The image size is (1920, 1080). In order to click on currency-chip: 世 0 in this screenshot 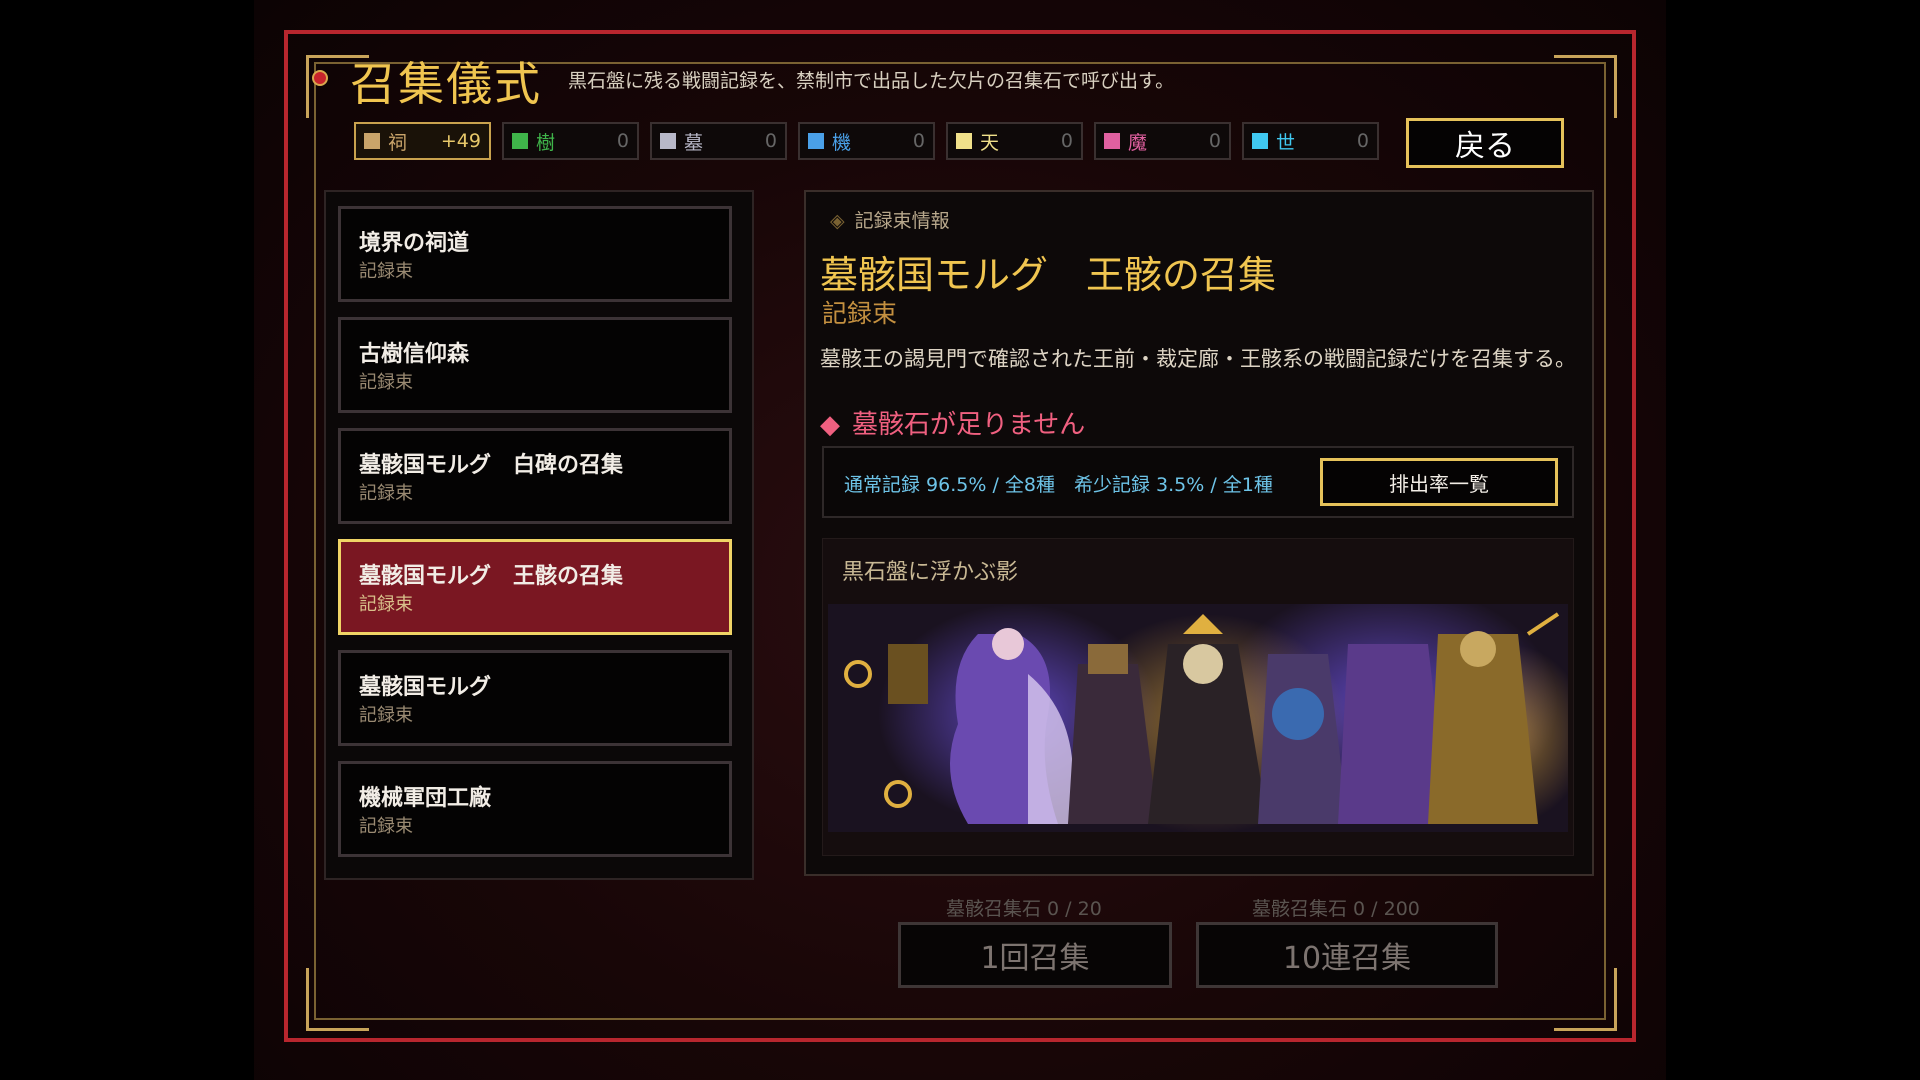, I will do `click(1310, 141)`.